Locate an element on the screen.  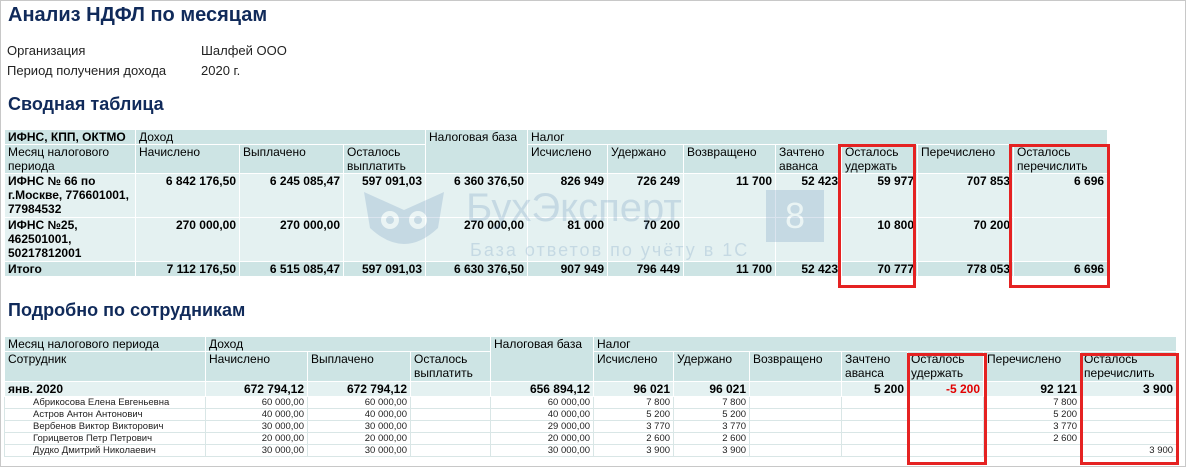
cell-accrued: 7 112 176,50 is located at coordinates (187, 269).